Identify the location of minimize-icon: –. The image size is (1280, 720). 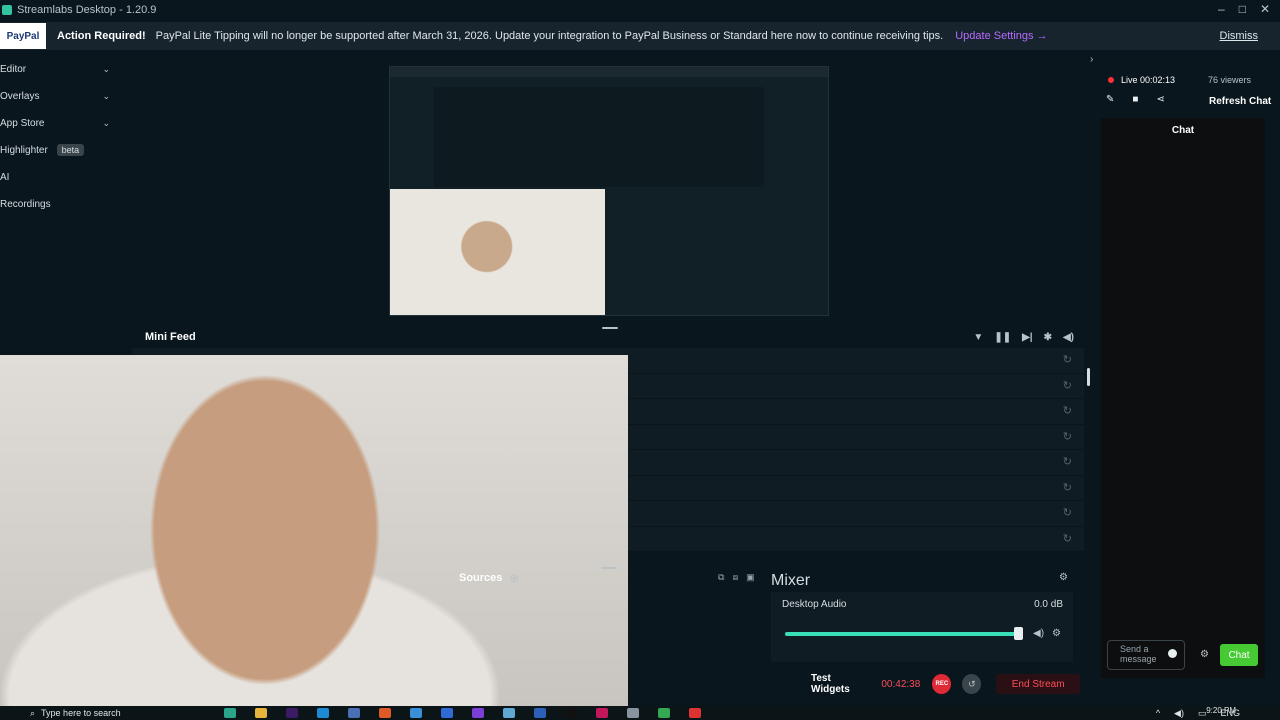
(1221, 9).